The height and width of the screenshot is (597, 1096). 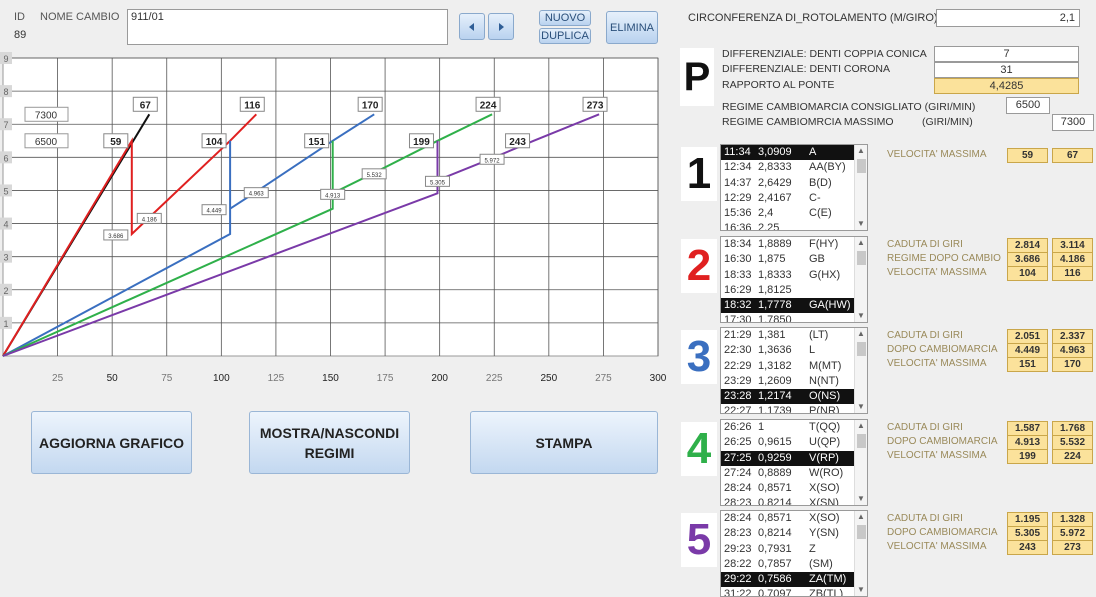 I want to click on list-item: 18:32 1,7778 GA(HW), so click(x=794, y=306).